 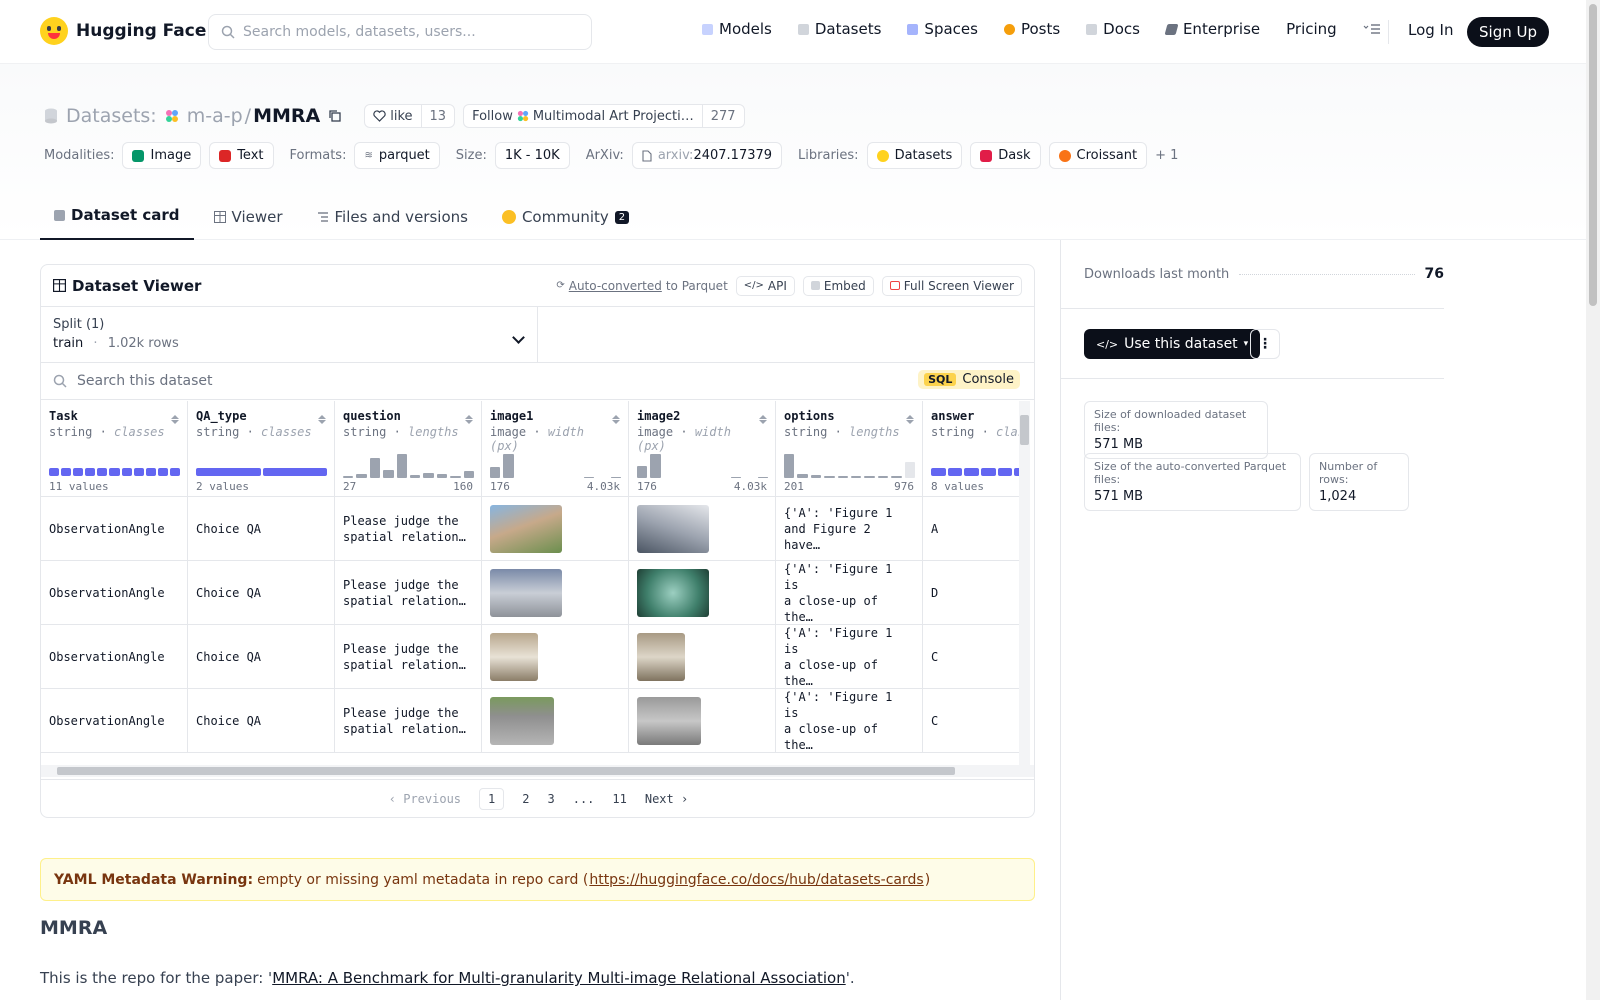 I want to click on tag-parquet: ≋ parquet, so click(x=397, y=155).